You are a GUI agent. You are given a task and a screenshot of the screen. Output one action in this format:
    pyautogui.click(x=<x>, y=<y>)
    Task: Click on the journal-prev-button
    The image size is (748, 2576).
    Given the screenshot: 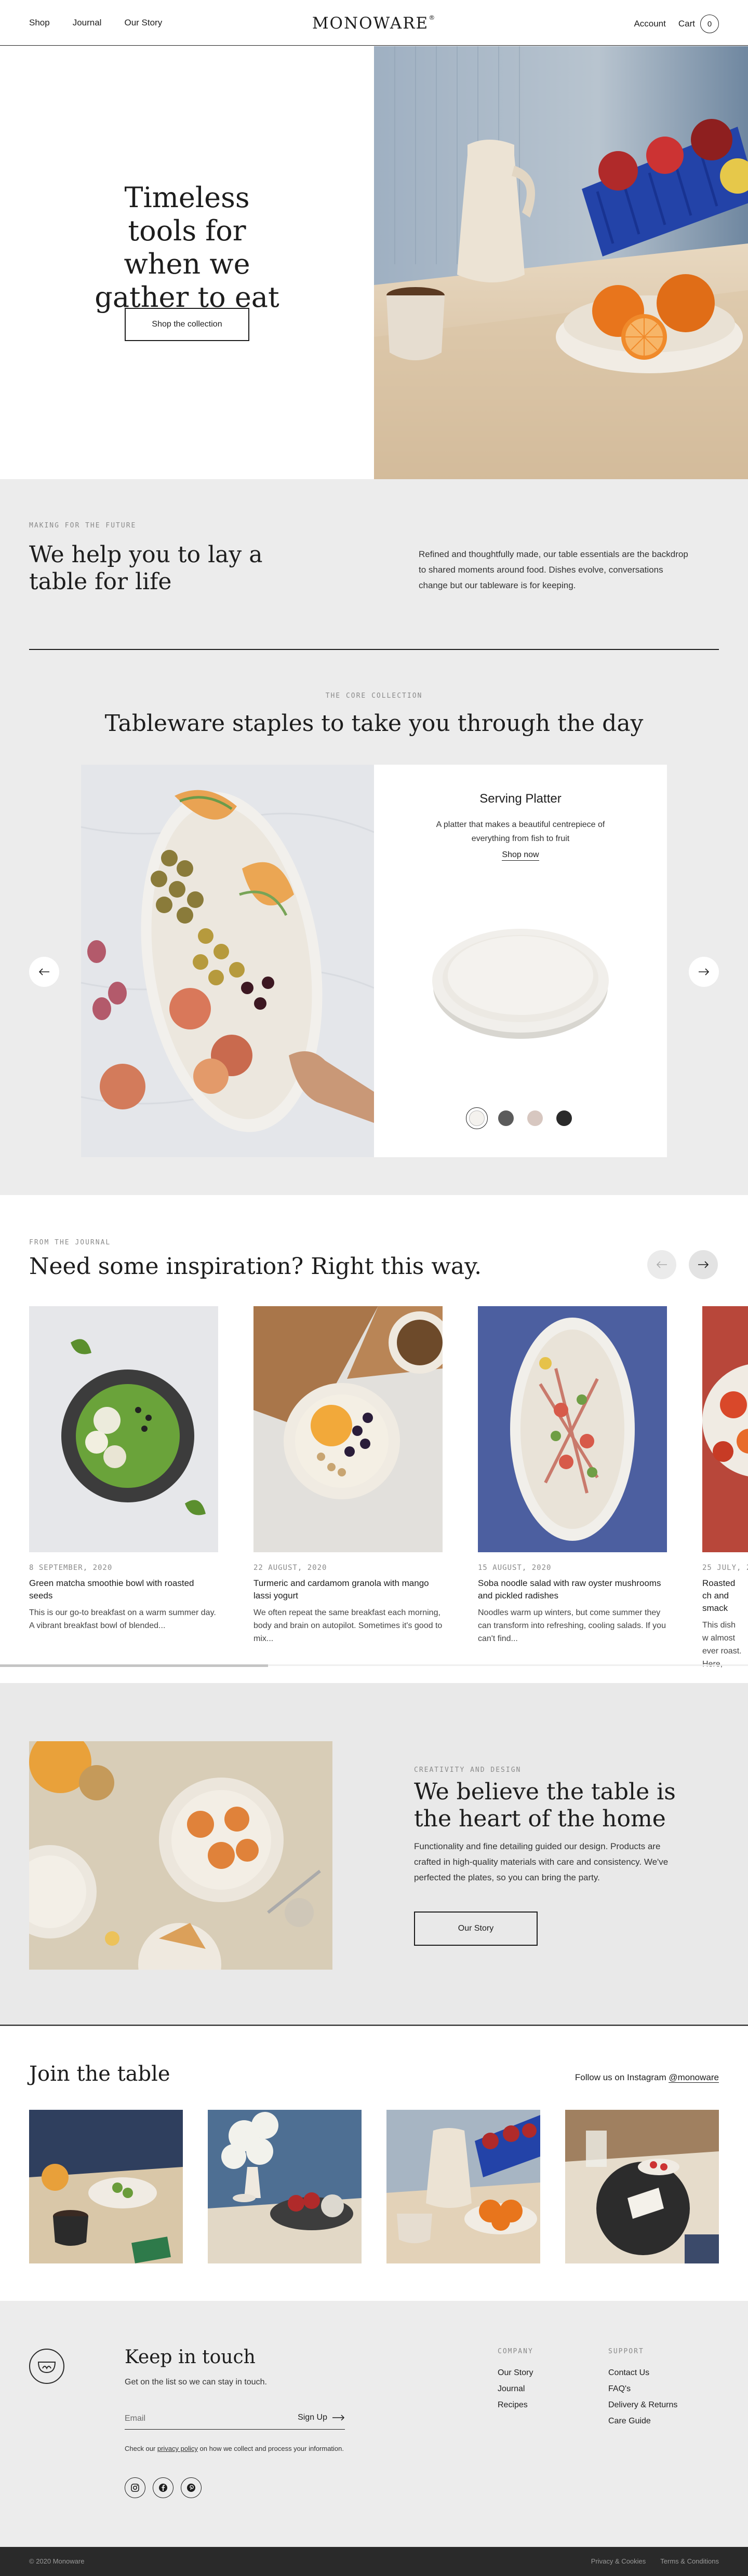 What is the action you would take?
    pyautogui.click(x=662, y=1264)
    